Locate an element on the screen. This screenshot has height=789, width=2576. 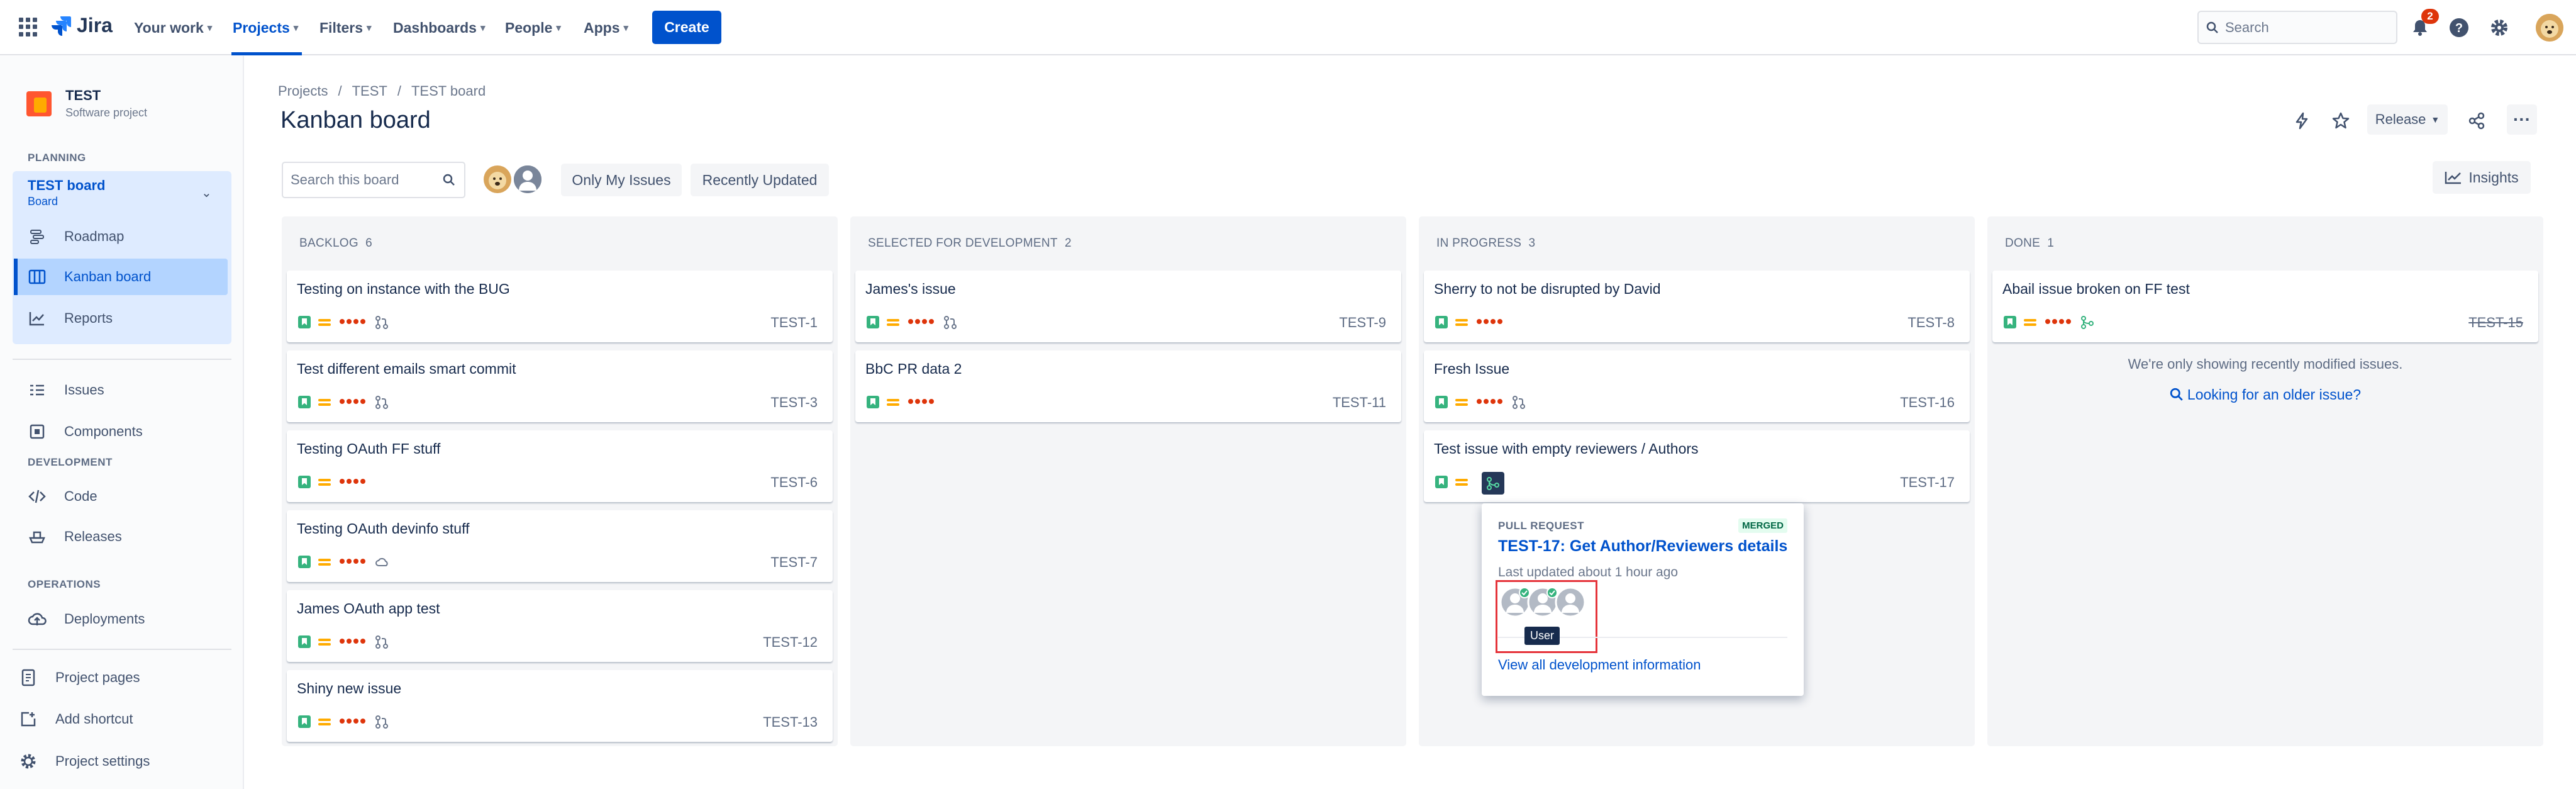
planning-section-title: PLANNING is located at coordinates (57, 158).